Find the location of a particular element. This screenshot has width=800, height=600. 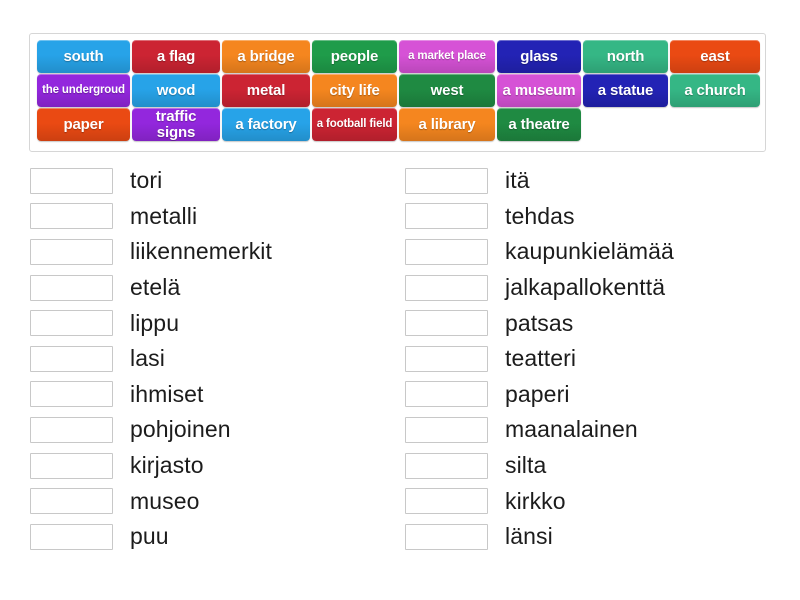

answer-prompt-word: kaupunkielämää is located at coordinates (589, 251).